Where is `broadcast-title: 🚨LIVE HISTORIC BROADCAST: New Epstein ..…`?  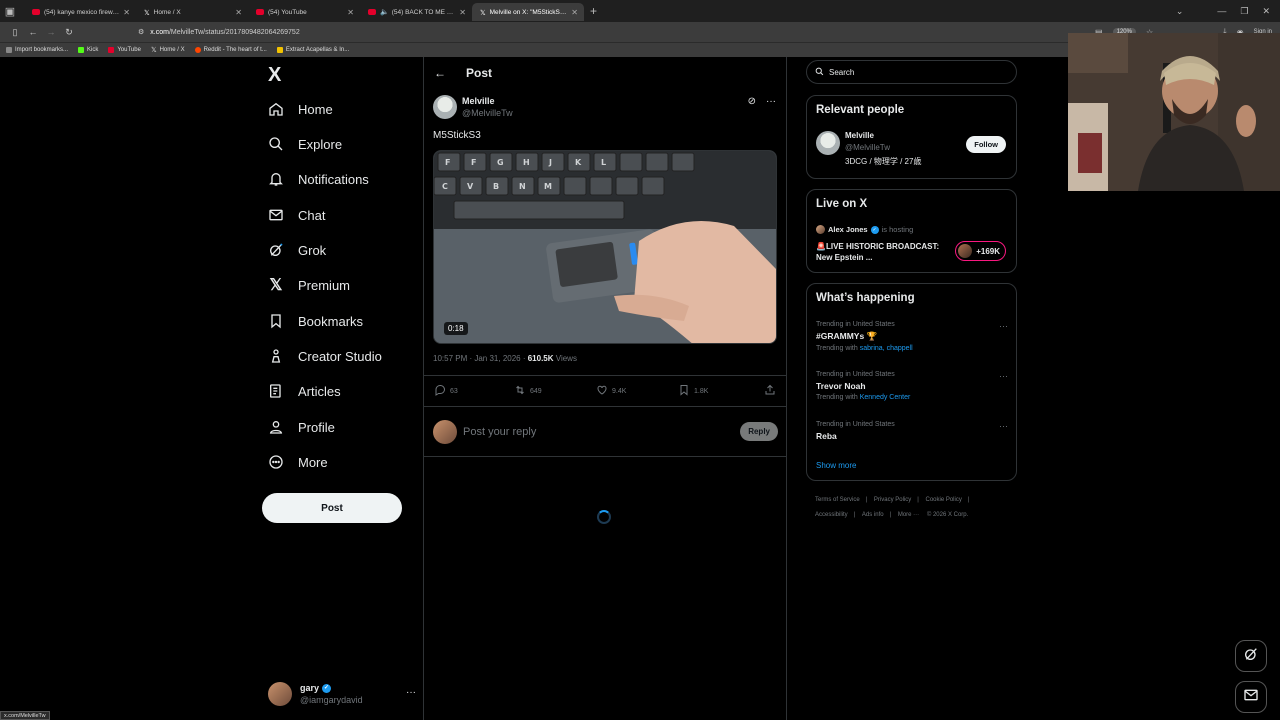 broadcast-title: 🚨LIVE HISTORIC BROADCAST: New Epstein ..… is located at coordinates (881, 252).